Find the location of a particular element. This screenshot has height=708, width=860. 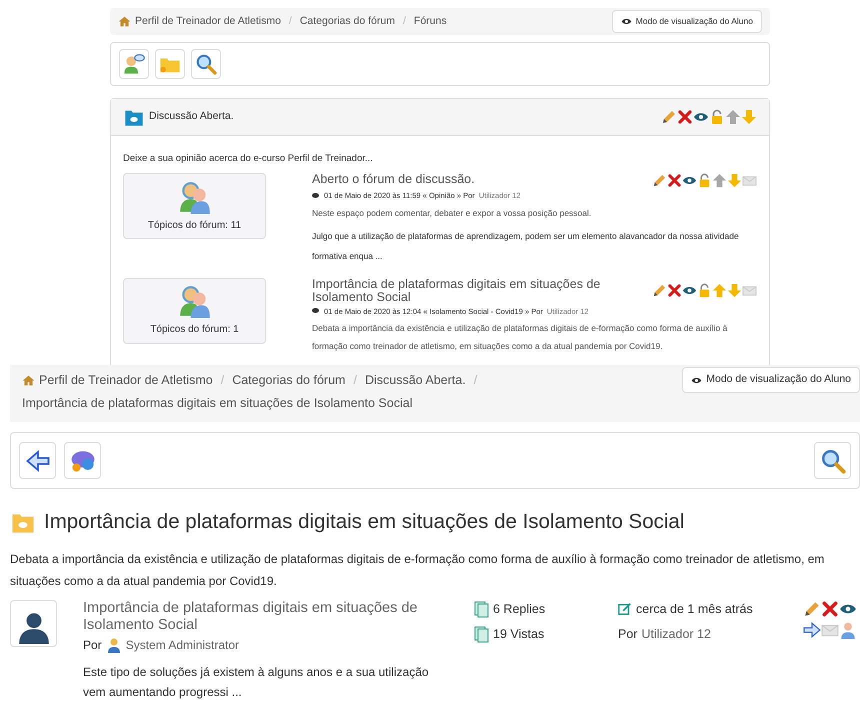

breadcrumb-link: Fóruns is located at coordinates (430, 22).